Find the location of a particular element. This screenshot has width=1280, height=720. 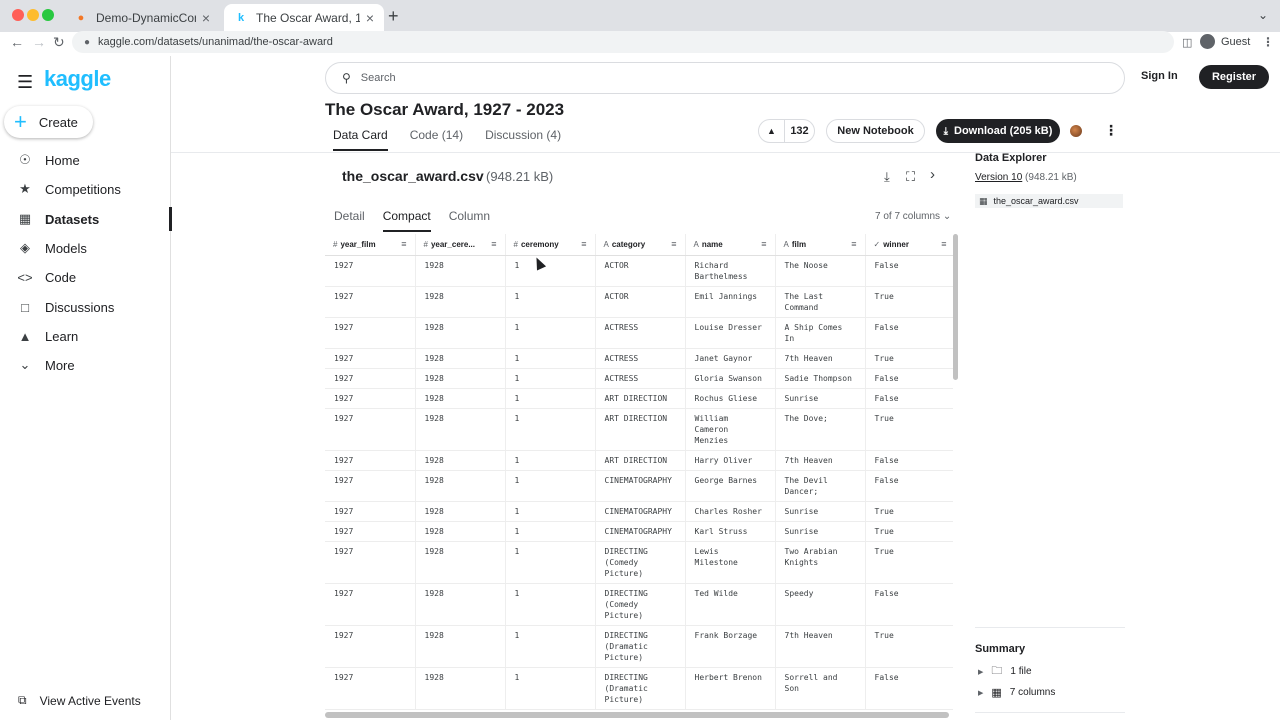

column-header: ✓ winner ≡ is located at coordinates (909, 245).